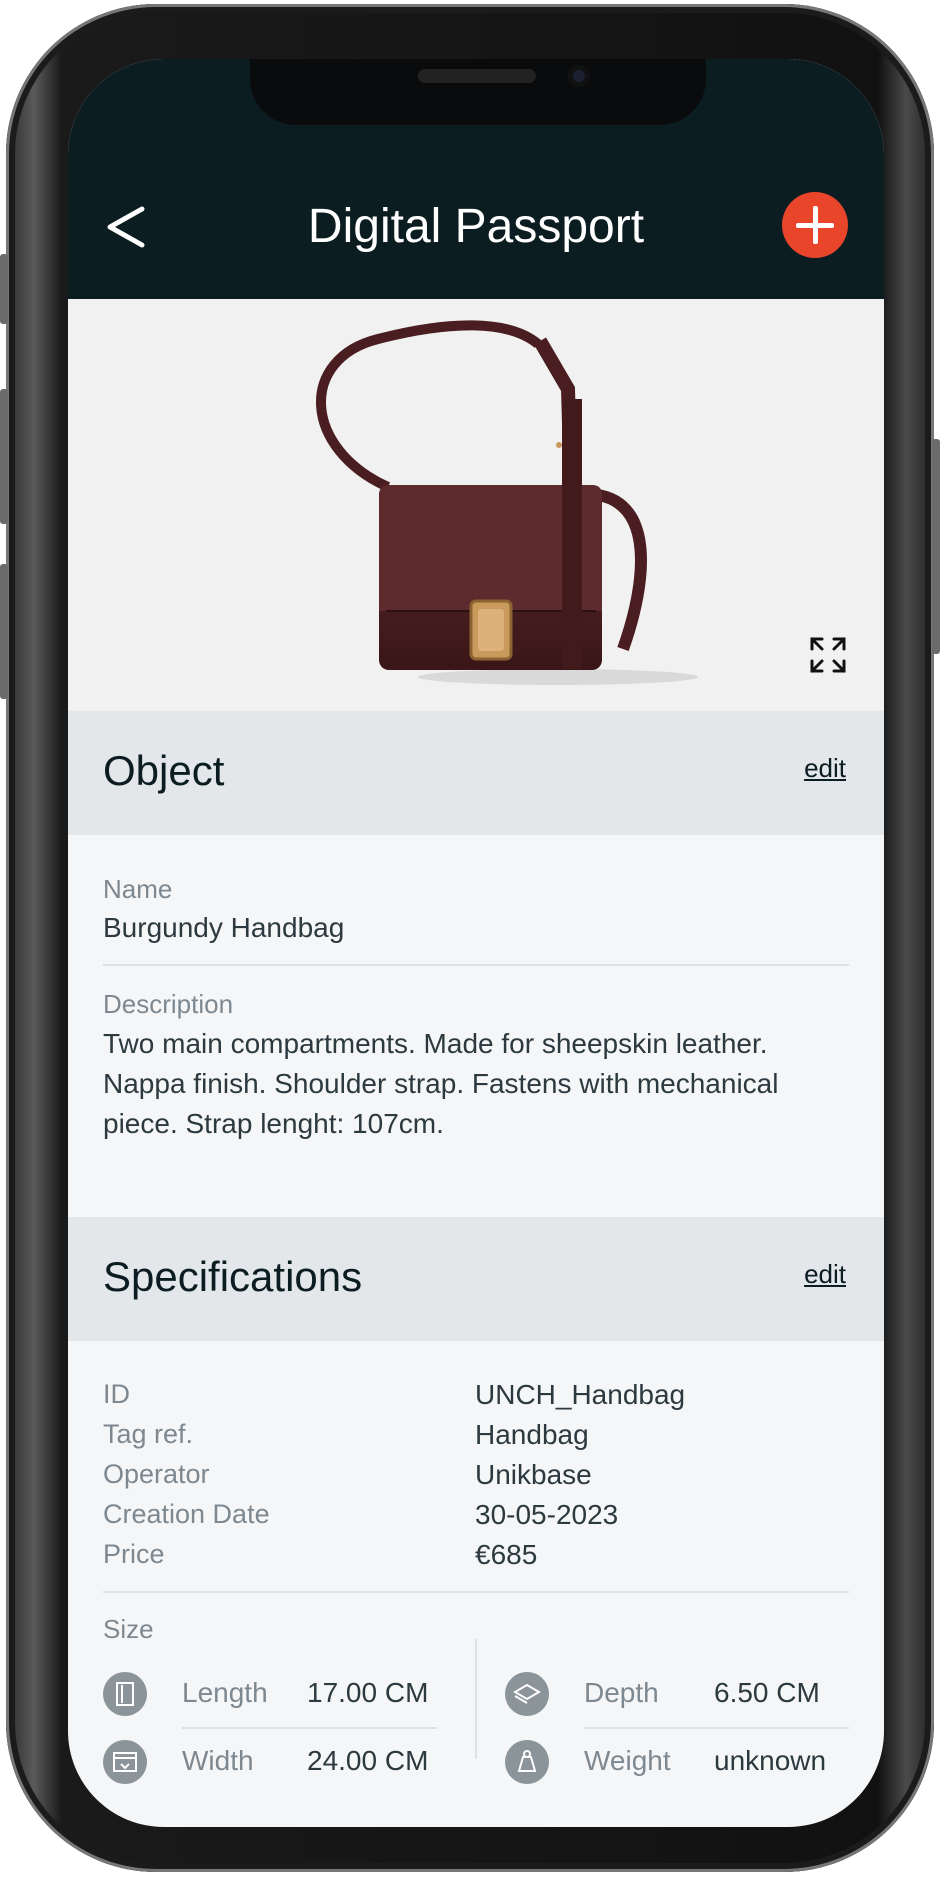  I want to click on spec-label-tag-ref: Tag ref., so click(148, 1434).